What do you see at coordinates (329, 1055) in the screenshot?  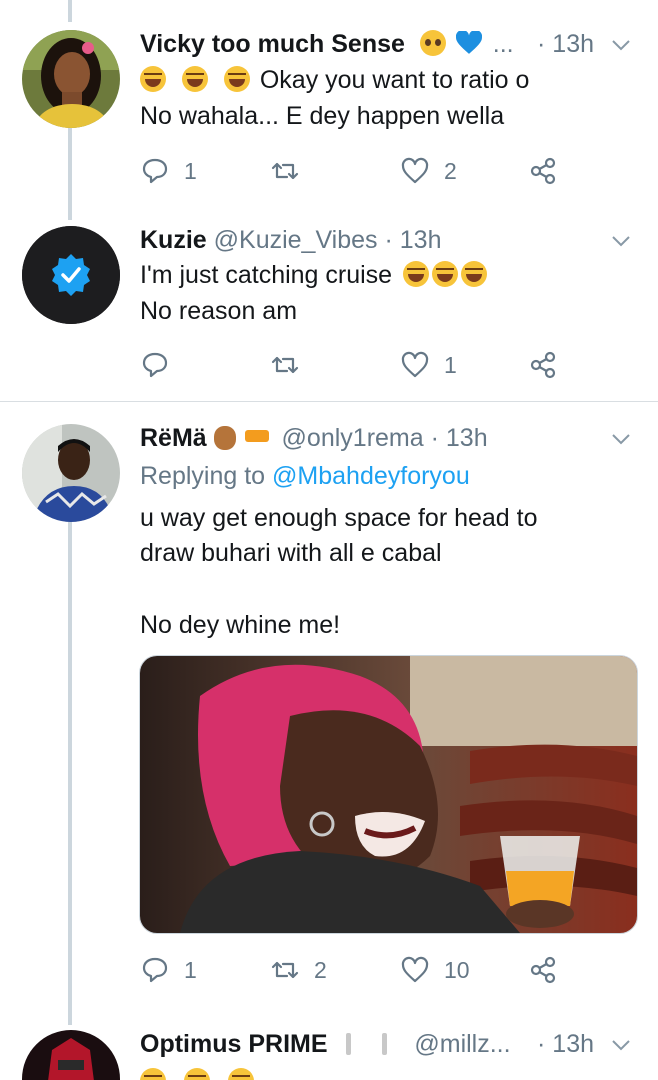 I see `tweet-optimus: Optimus PRIME @millz... · 13h` at bounding box center [329, 1055].